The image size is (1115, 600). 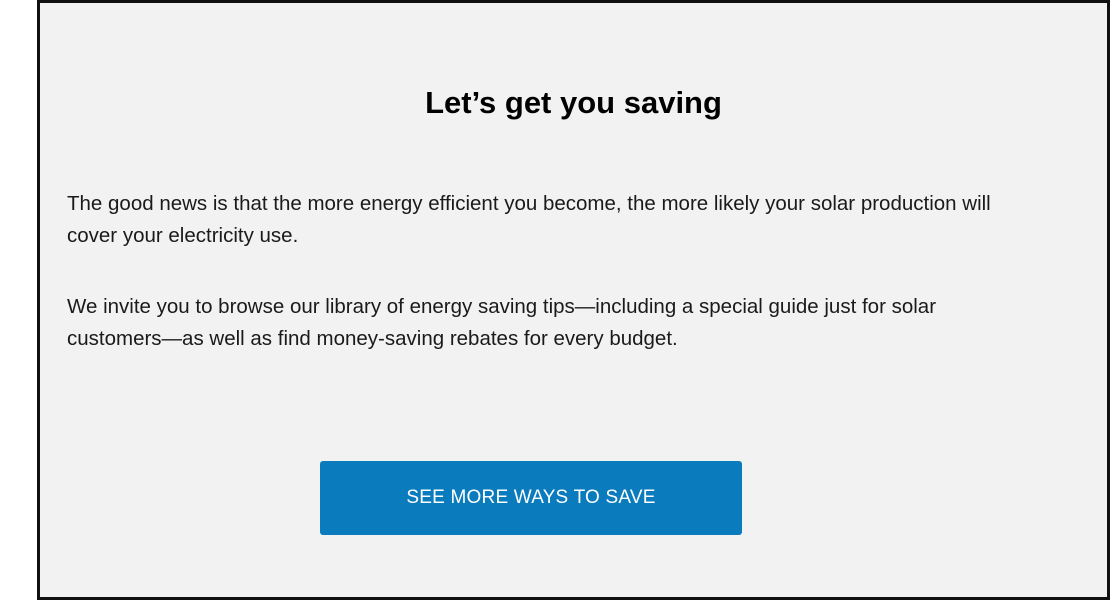 I want to click on see-more-ways-button: SEE MORE WAYS TO SAVE, so click(x=531, y=498).